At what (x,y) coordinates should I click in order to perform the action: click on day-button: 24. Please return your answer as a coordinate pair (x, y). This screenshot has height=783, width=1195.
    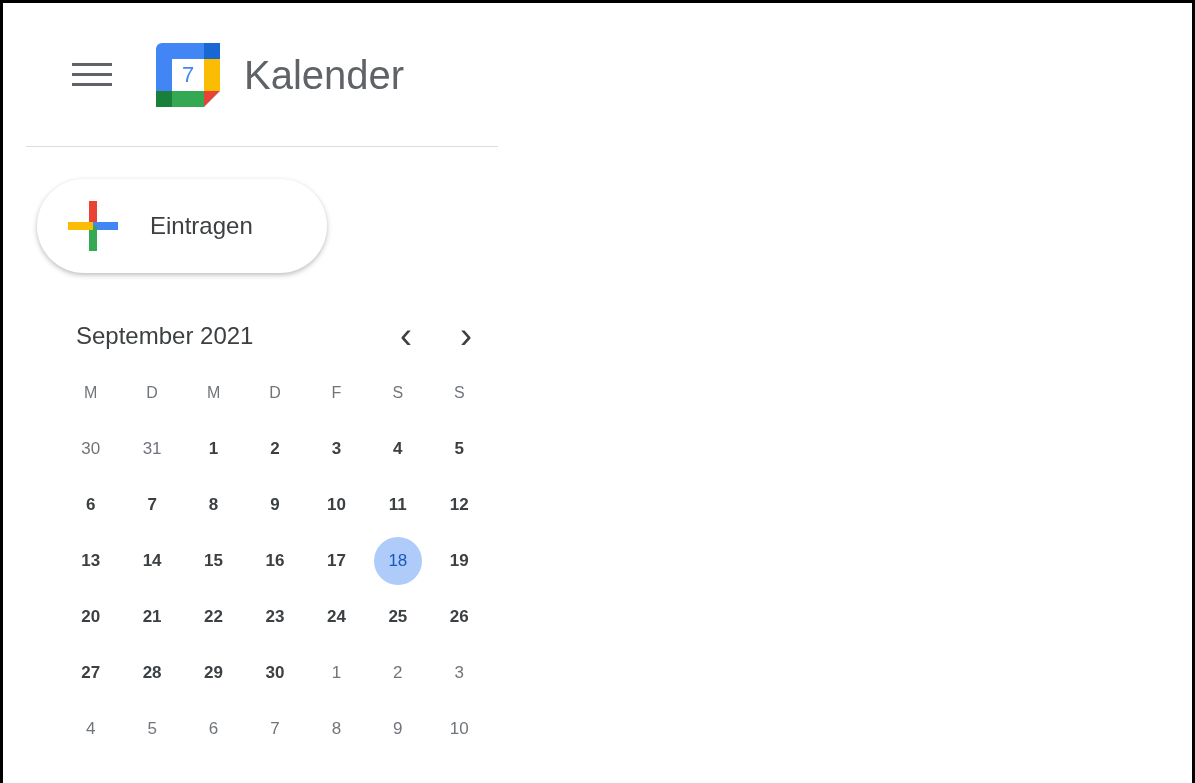
    Looking at the image, I should click on (336, 617).